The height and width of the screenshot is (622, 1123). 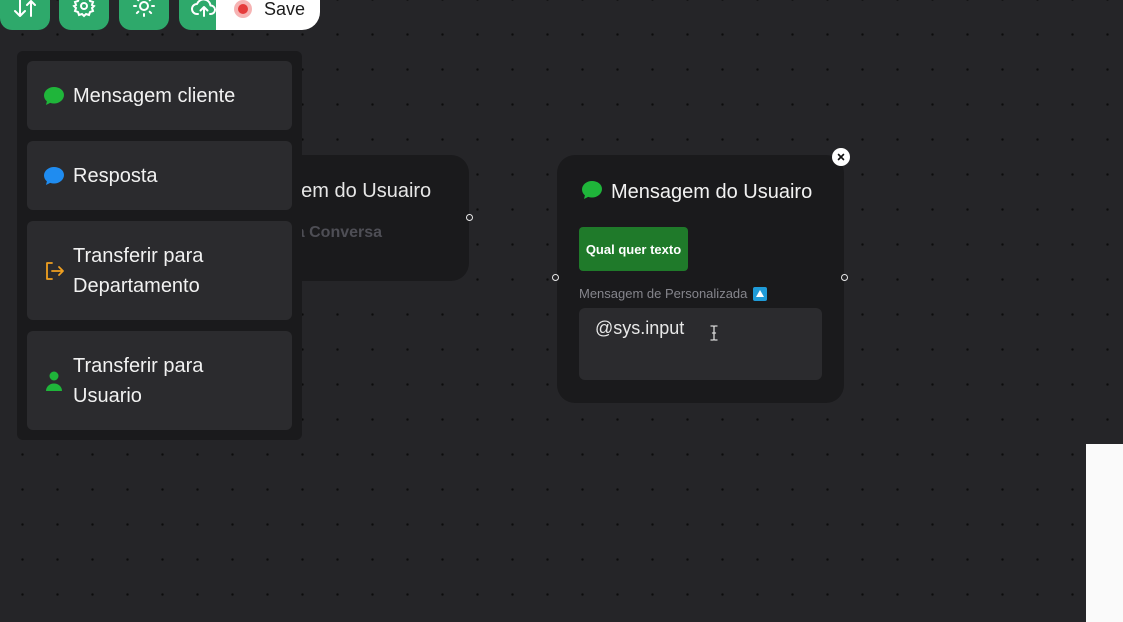 What do you see at coordinates (25, 8) in the screenshot?
I see `download-sort-icon` at bounding box center [25, 8].